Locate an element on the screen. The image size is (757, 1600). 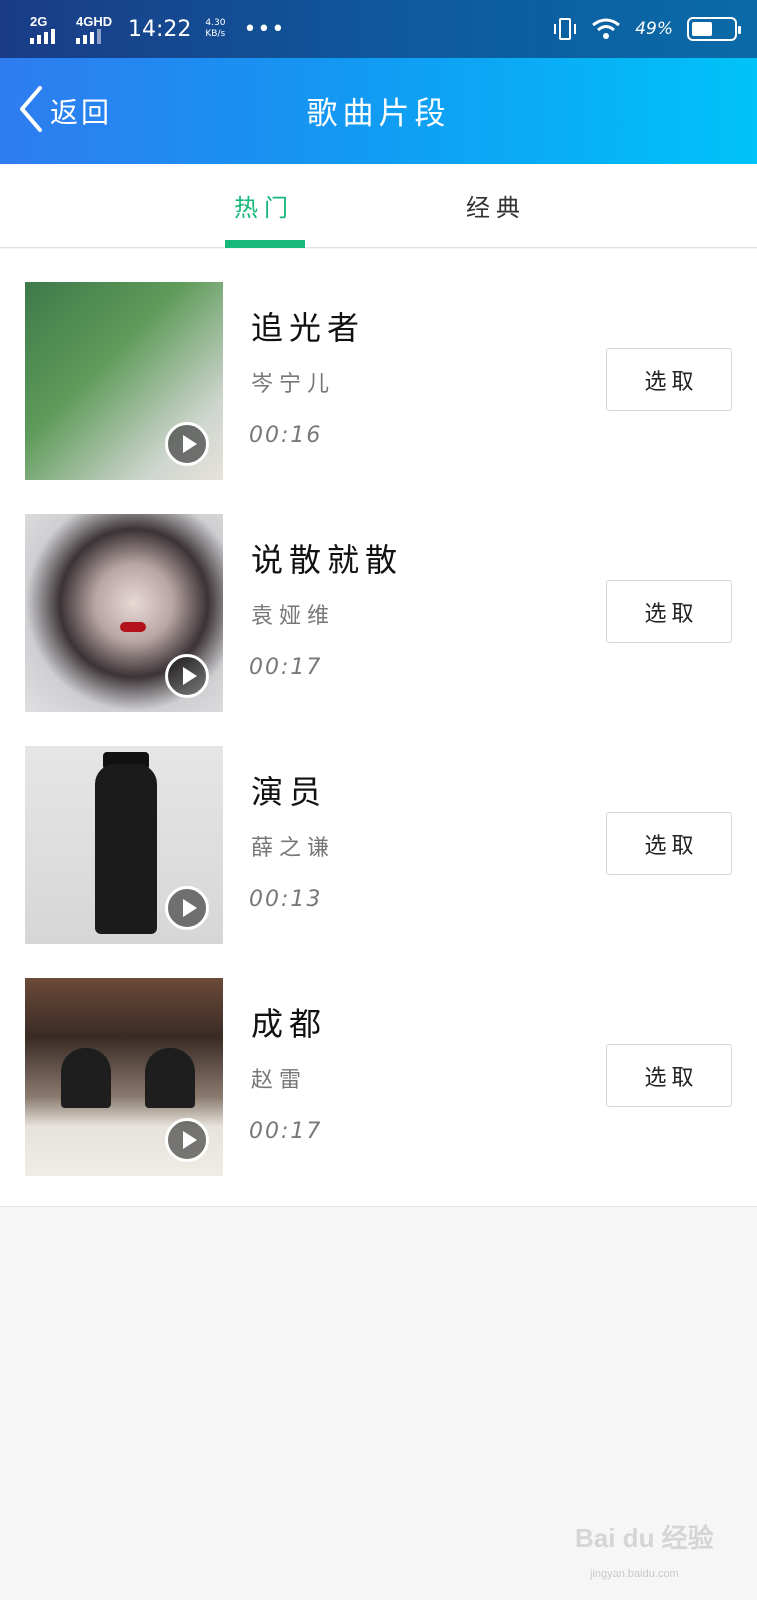
song-title: 演员 is located at coordinates (289, 792).